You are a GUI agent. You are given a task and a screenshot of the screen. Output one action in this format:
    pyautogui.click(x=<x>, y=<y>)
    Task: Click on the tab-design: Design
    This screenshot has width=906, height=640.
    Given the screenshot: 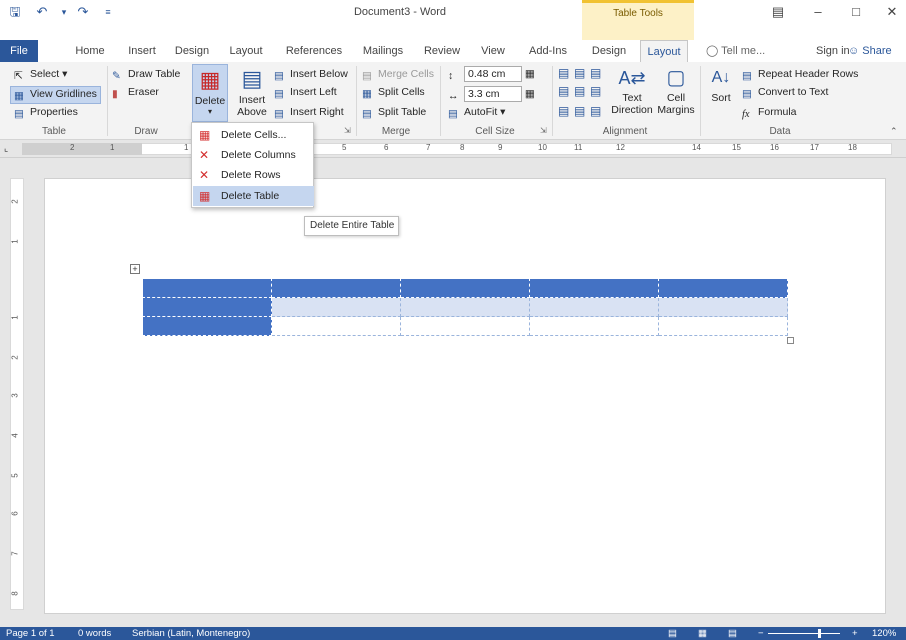 What is the action you would take?
    pyautogui.click(x=192, y=51)
    